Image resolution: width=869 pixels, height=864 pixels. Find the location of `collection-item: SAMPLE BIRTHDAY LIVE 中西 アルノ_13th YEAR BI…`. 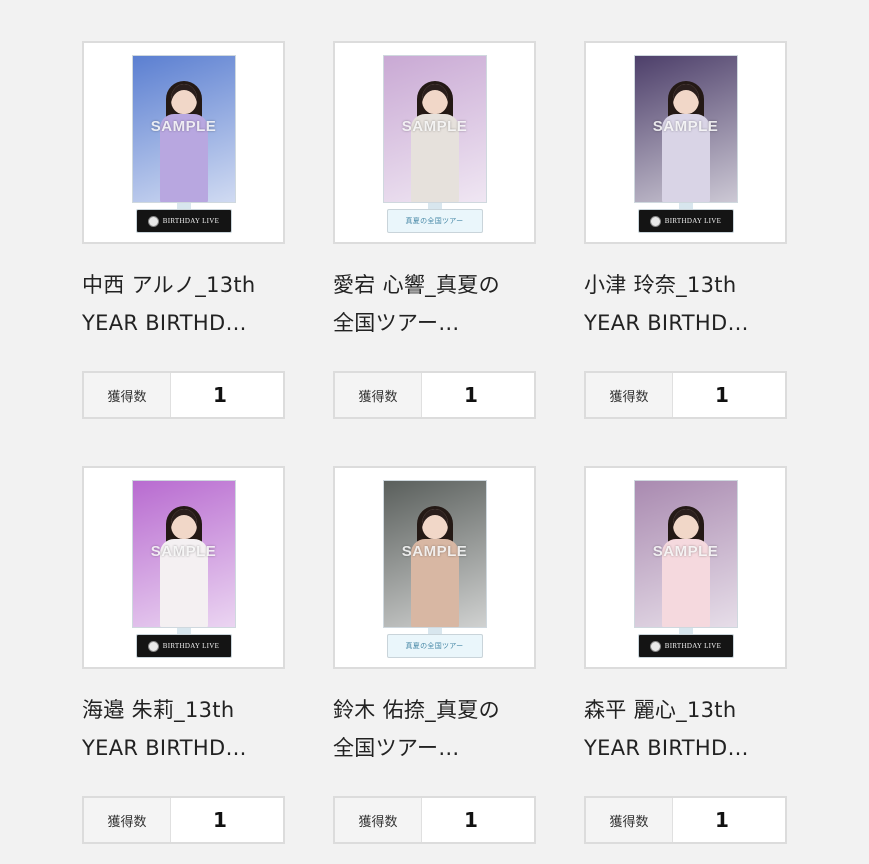

collection-item: SAMPLE BIRTHDAY LIVE 中西 アルノ_13th YEAR BI… is located at coordinates (183, 230).